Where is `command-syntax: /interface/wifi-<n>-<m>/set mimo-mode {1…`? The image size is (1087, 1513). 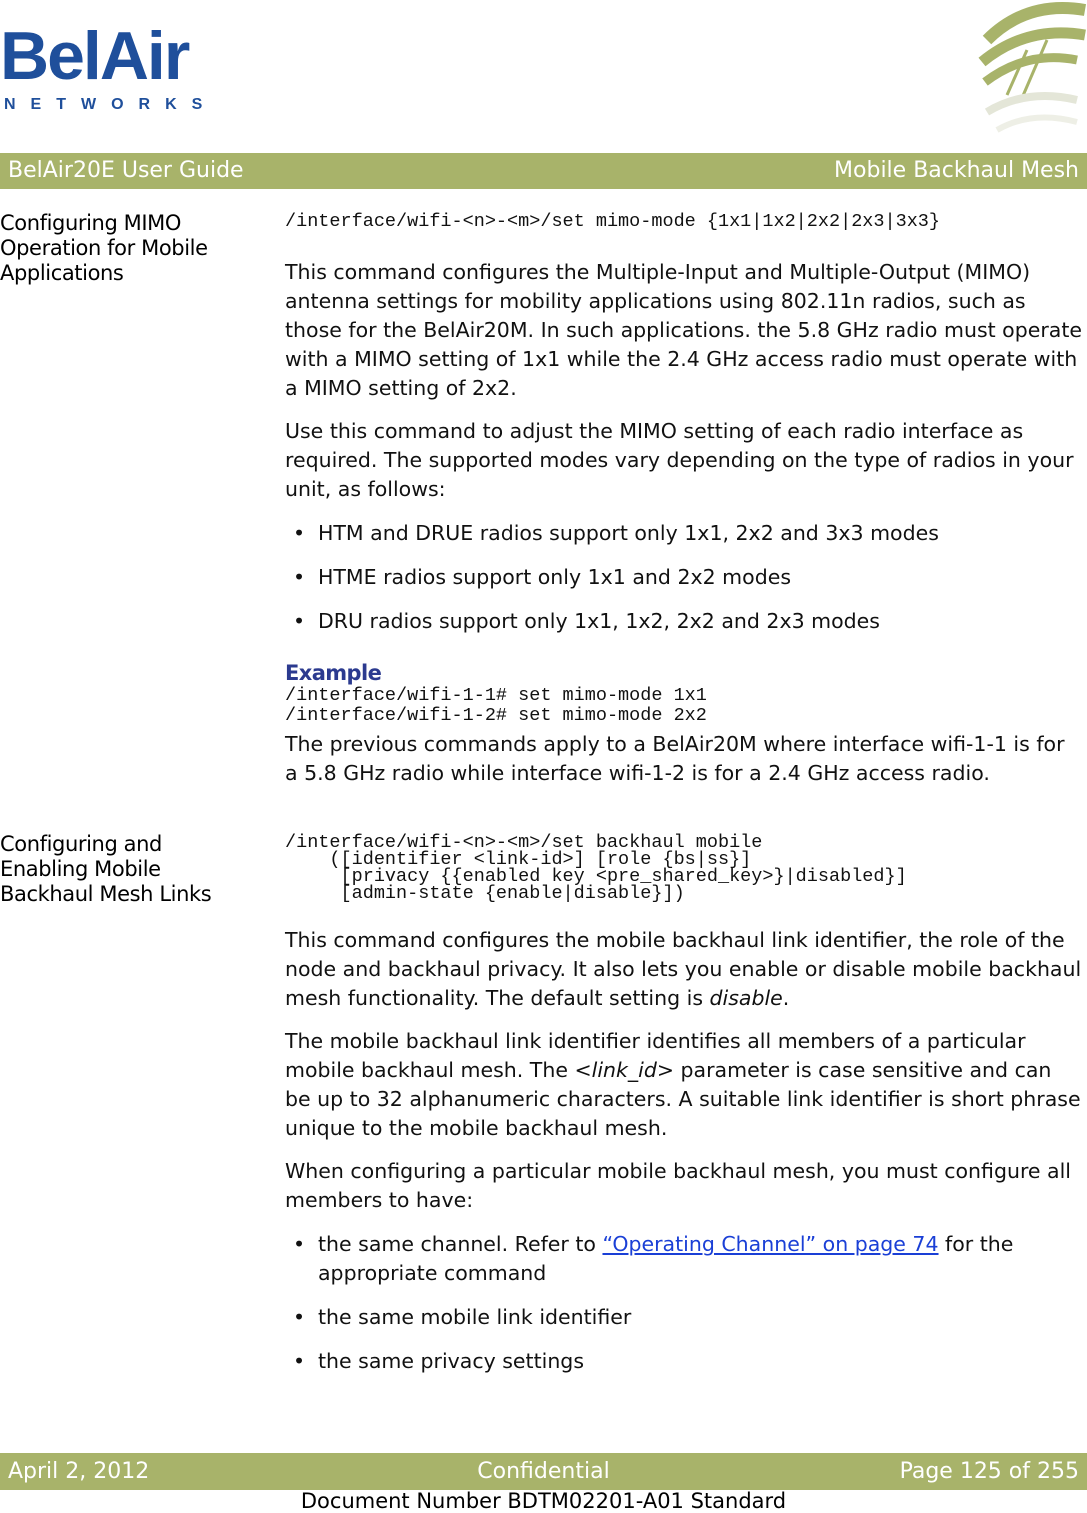 command-syntax: /interface/wifi-<n>-<m>/set mimo-mode {1… is located at coordinates (613, 221).